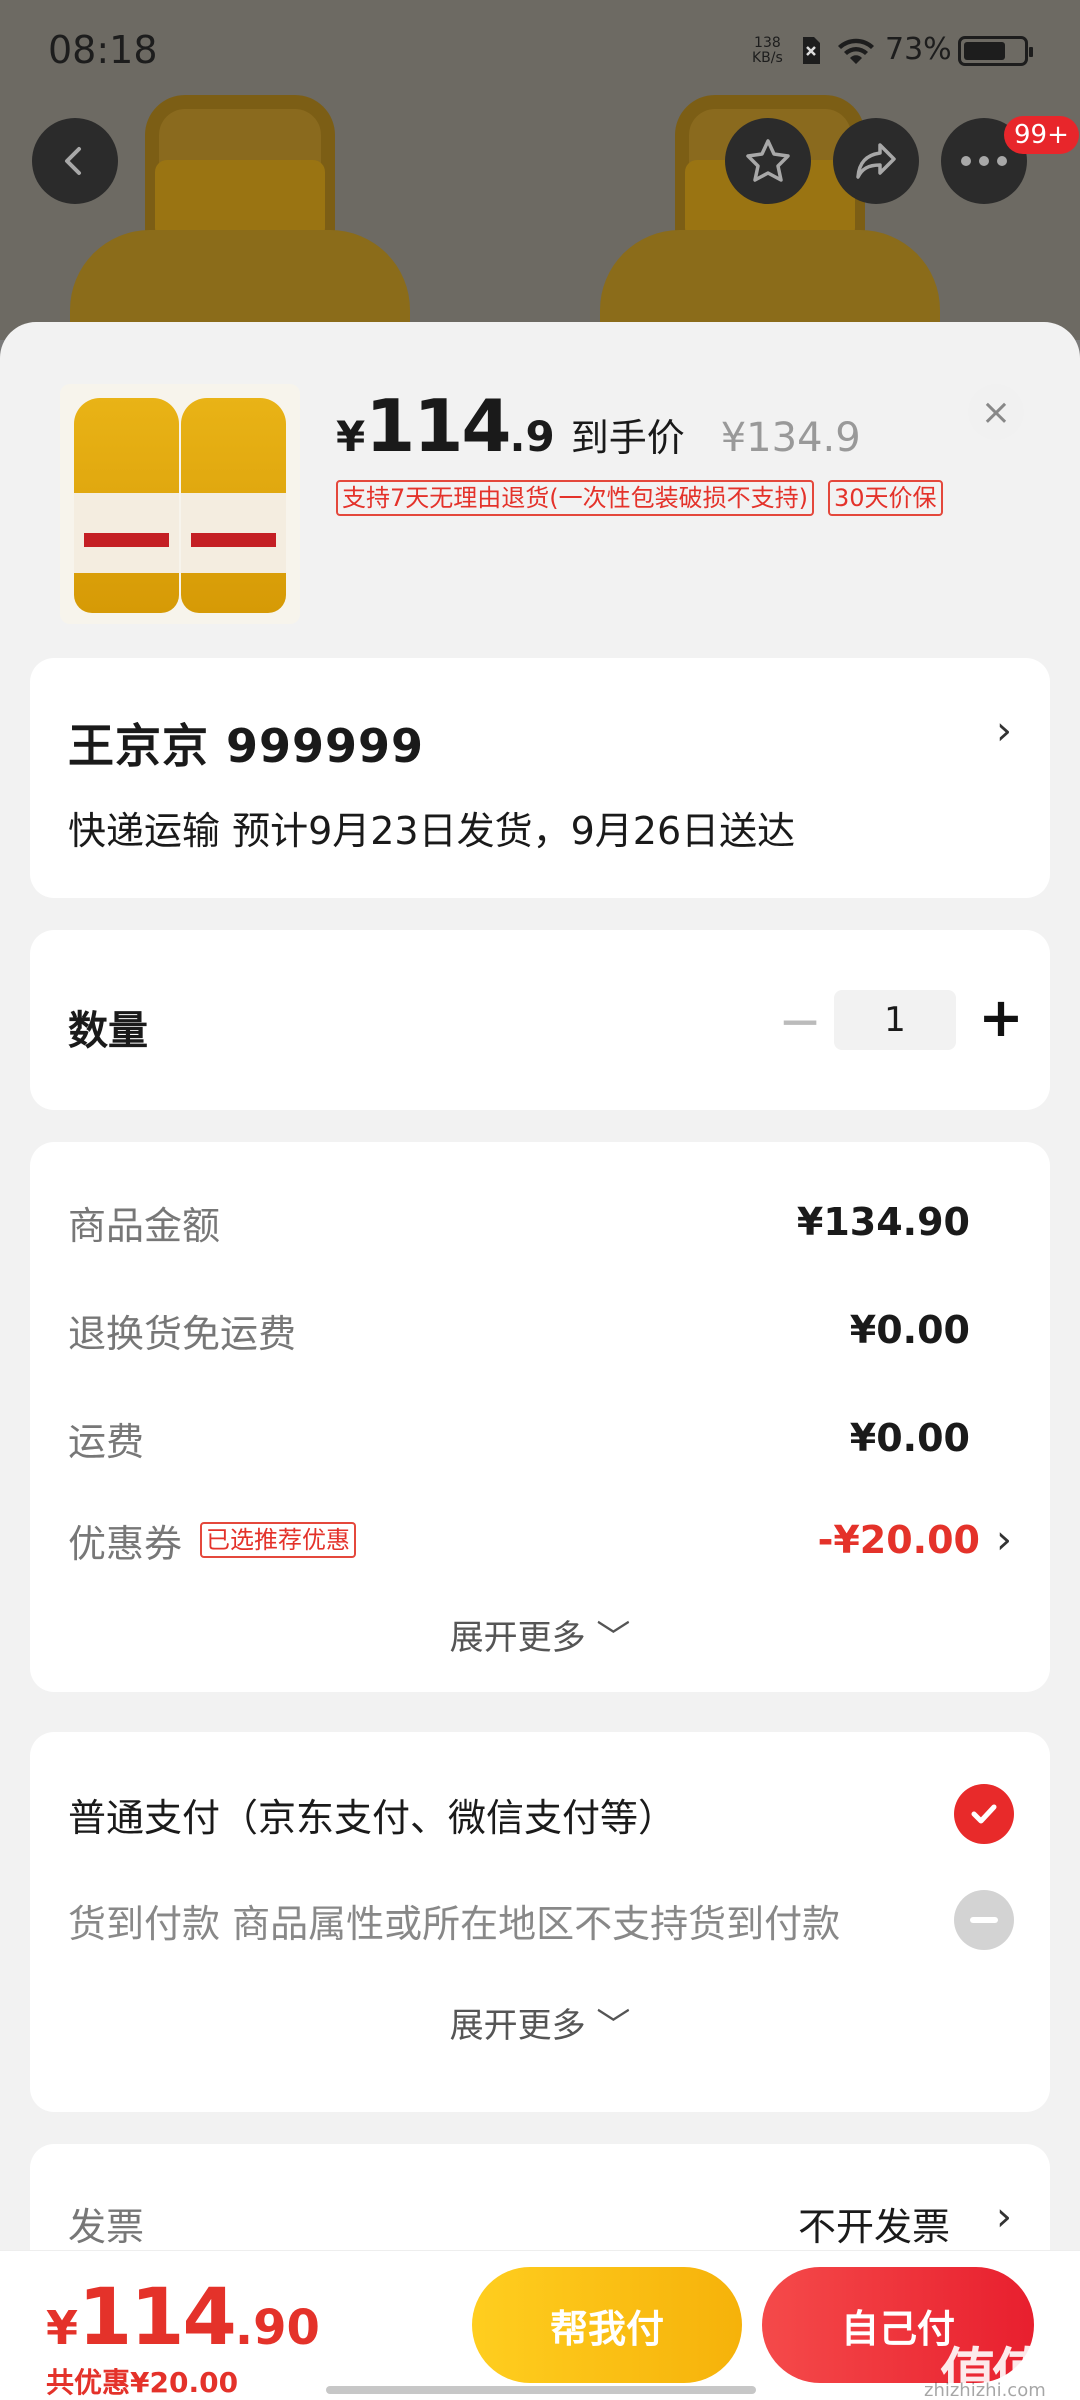 This screenshot has width=1080, height=2400. Describe the element at coordinates (182, 1333) in the screenshot. I see `fee-label: 退换货免运费` at that location.